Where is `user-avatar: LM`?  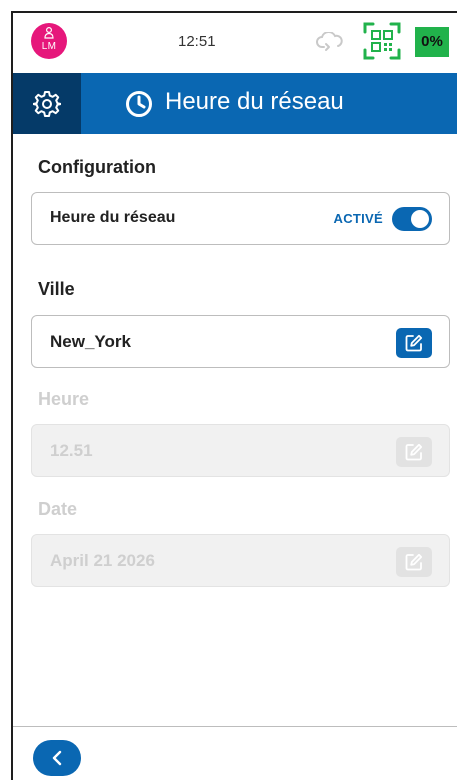
user-avatar: LM is located at coordinates (49, 41).